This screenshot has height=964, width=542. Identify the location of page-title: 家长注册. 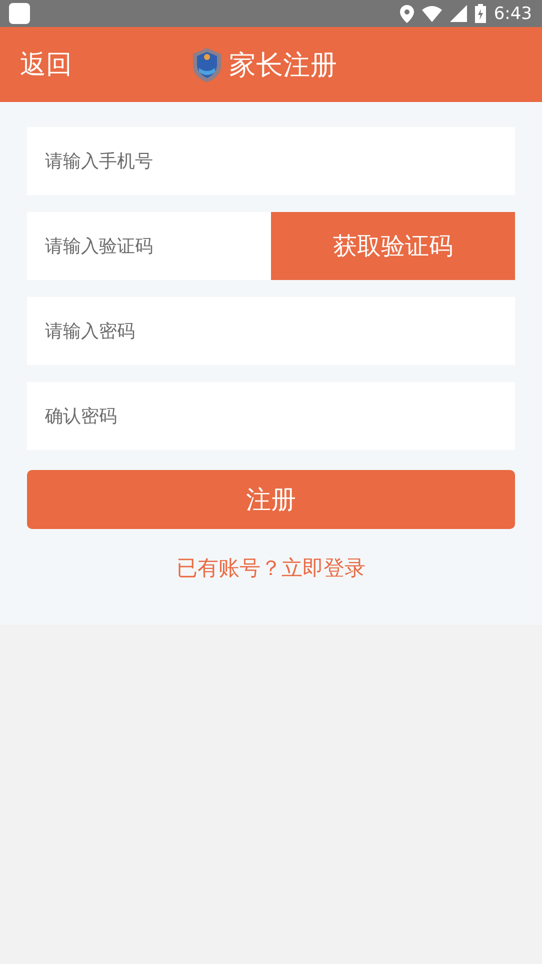
(283, 65).